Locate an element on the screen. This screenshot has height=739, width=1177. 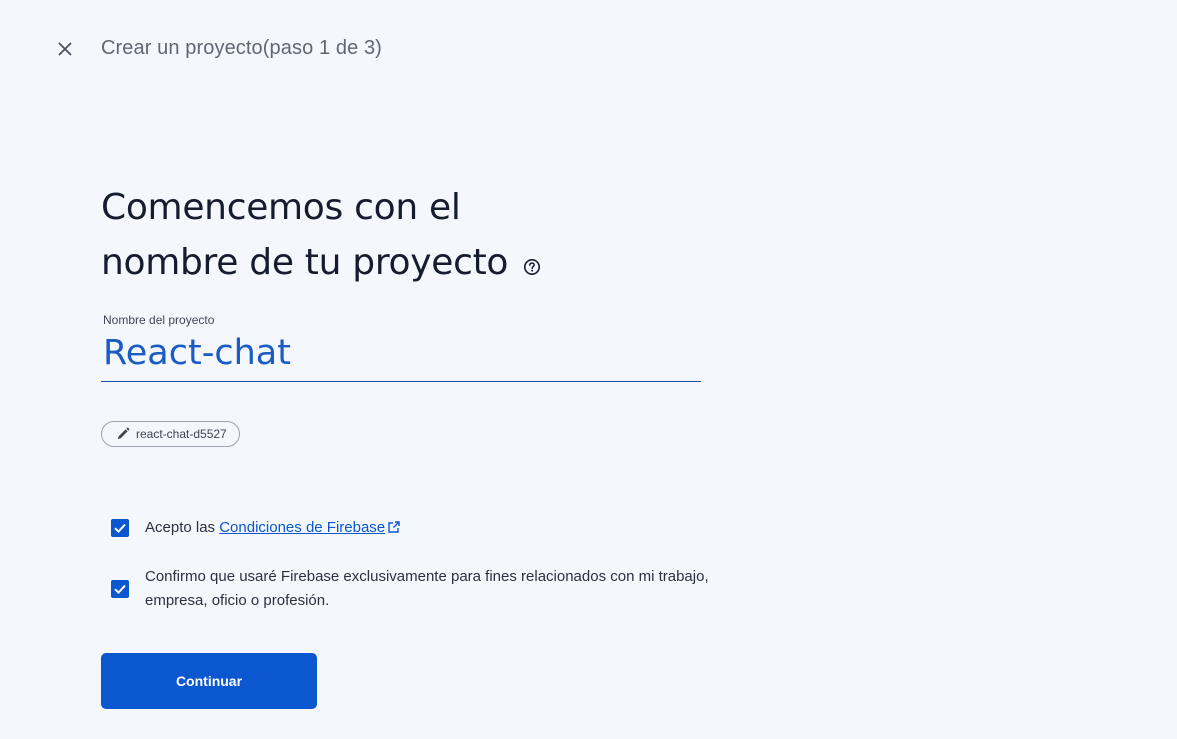
close-icon is located at coordinates (65, 49).